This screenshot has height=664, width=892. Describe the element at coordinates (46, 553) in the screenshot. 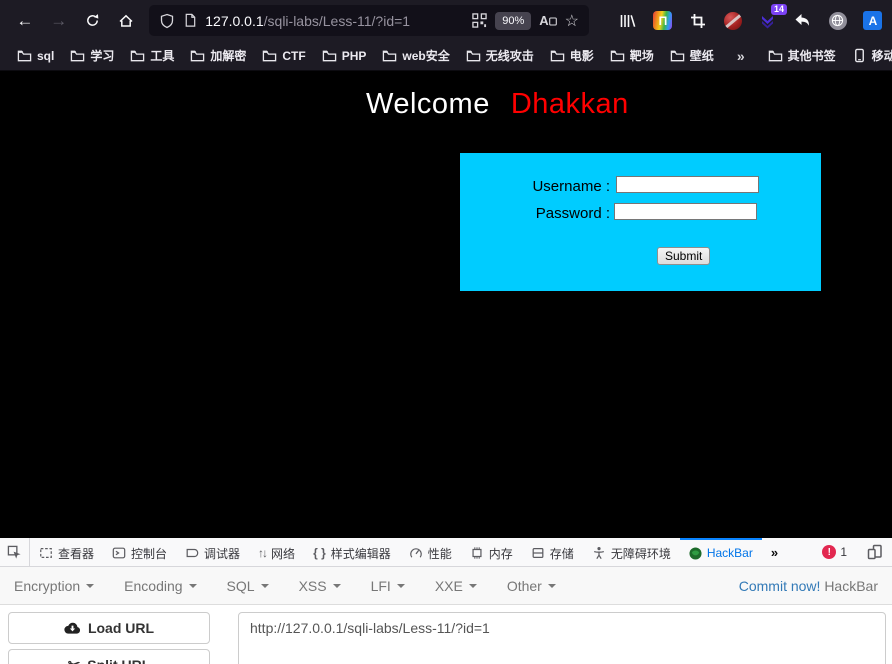

I see `inspector-icon` at that location.